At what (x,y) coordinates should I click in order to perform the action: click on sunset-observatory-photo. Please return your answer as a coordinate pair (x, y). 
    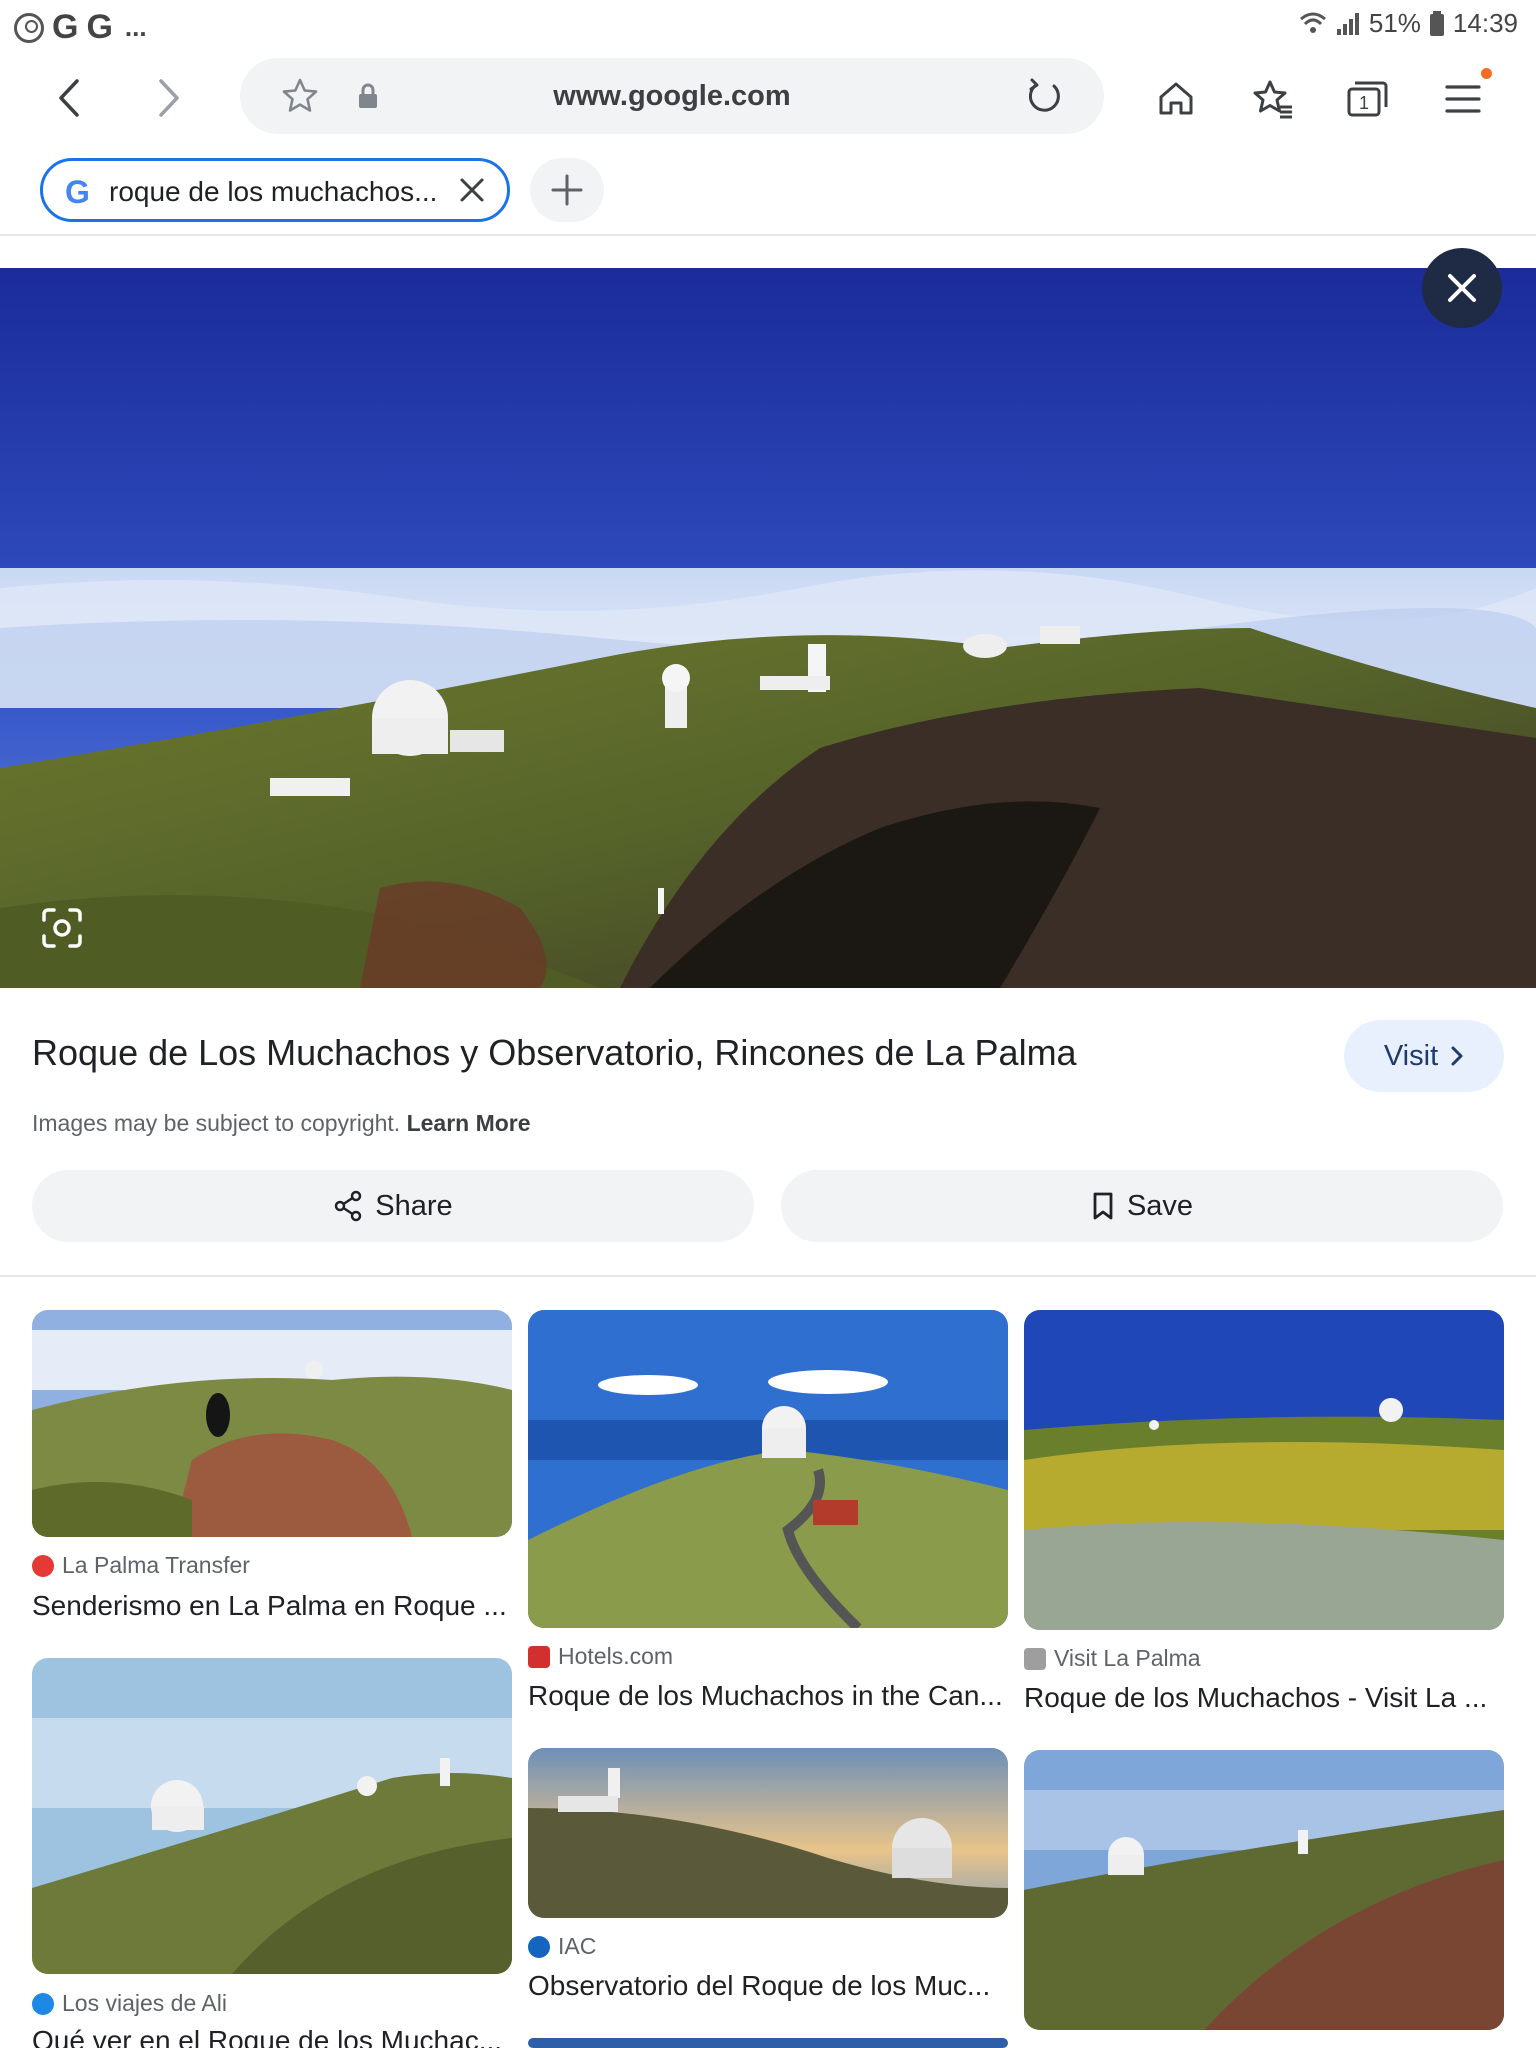
    Looking at the image, I should click on (768, 1833).